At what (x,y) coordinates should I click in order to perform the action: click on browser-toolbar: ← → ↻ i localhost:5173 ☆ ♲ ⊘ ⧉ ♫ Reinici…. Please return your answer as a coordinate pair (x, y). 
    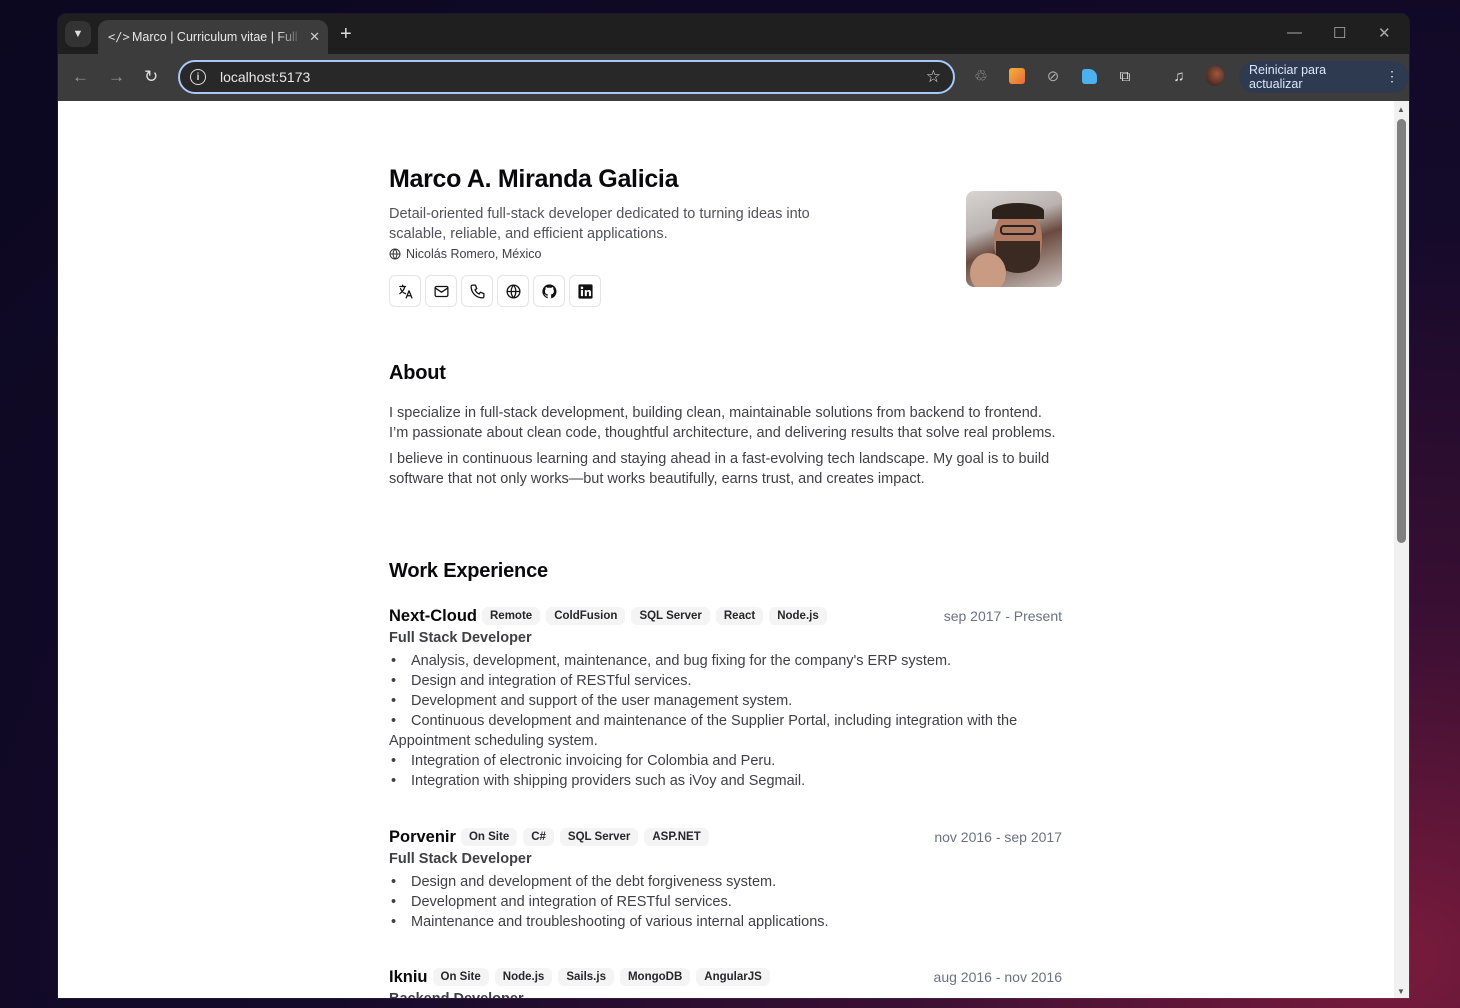
    Looking at the image, I should click on (733, 77).